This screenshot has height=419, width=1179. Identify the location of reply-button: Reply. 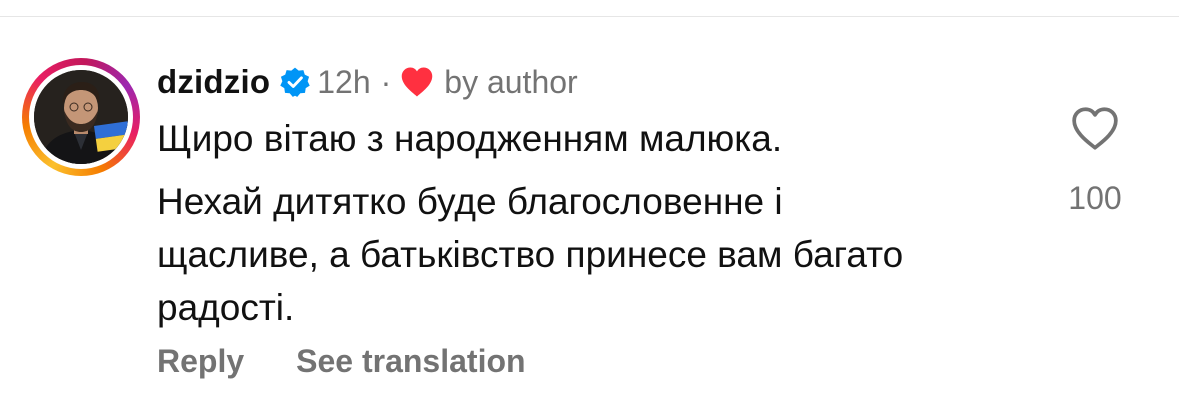
(200, 361).